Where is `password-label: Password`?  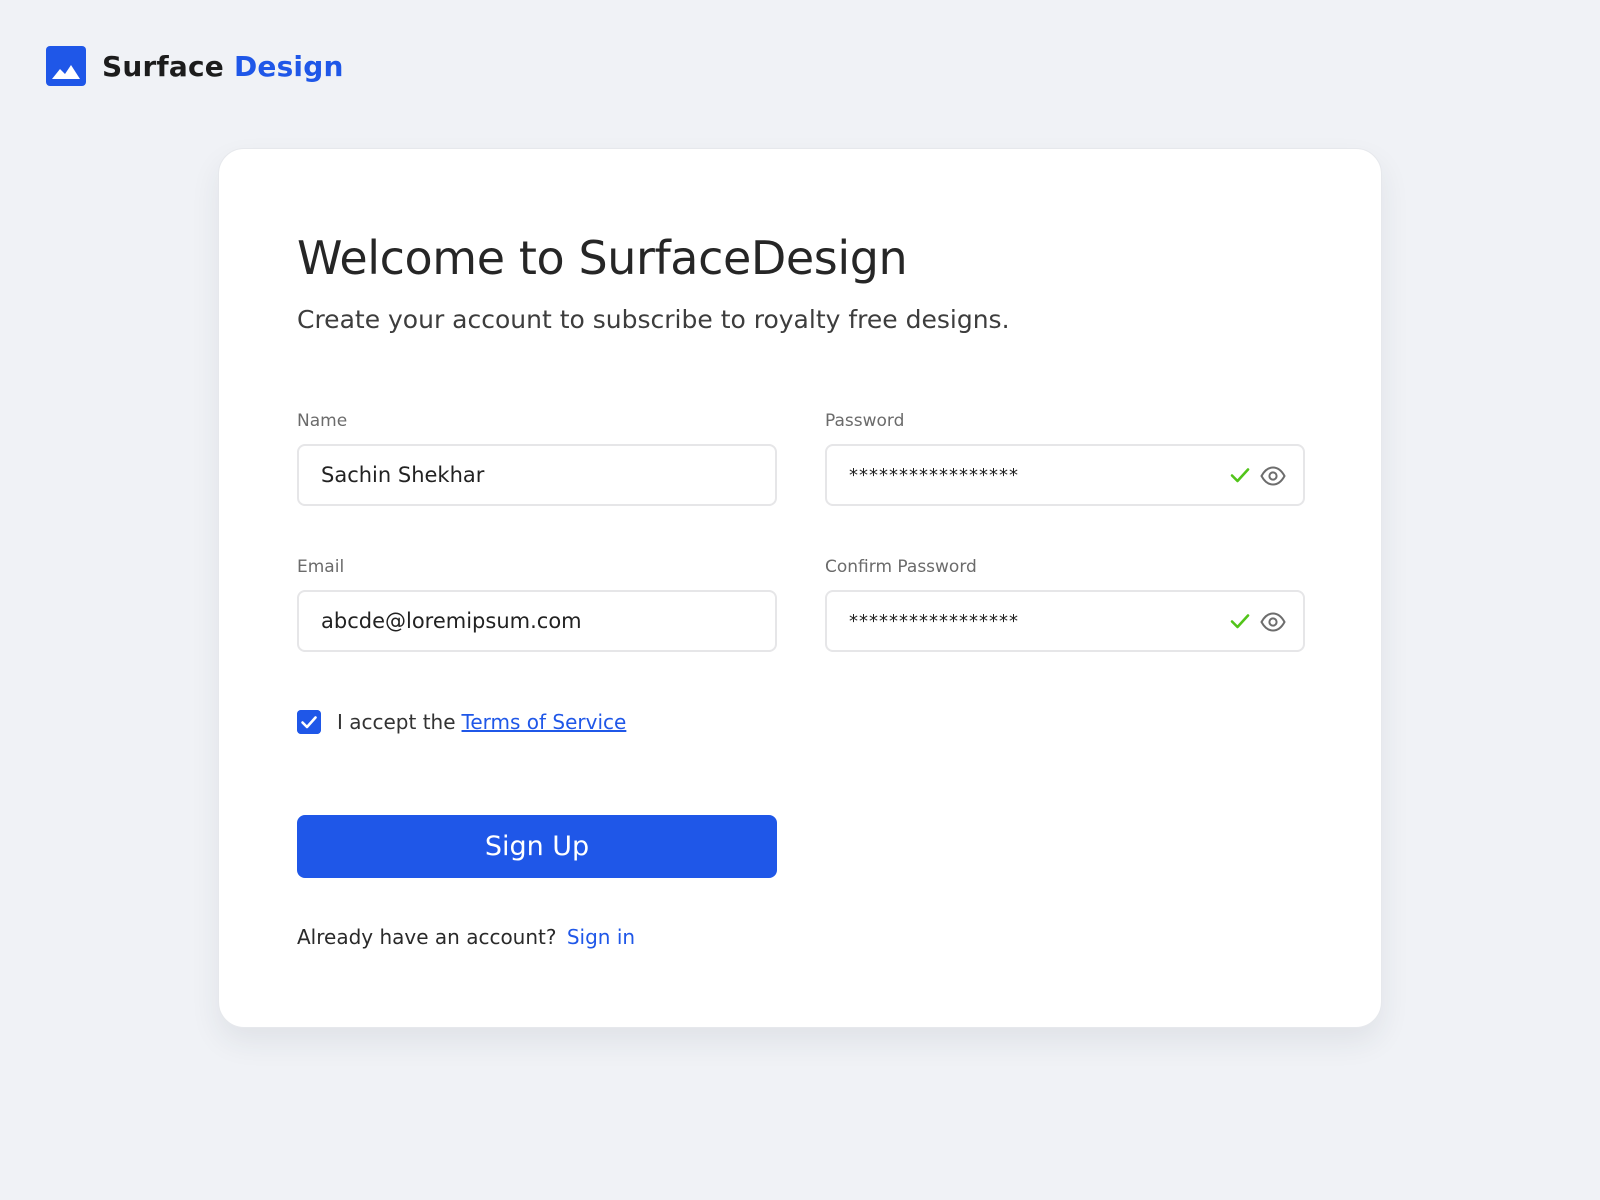
password-label: Password is located at coordinates (865, 421).